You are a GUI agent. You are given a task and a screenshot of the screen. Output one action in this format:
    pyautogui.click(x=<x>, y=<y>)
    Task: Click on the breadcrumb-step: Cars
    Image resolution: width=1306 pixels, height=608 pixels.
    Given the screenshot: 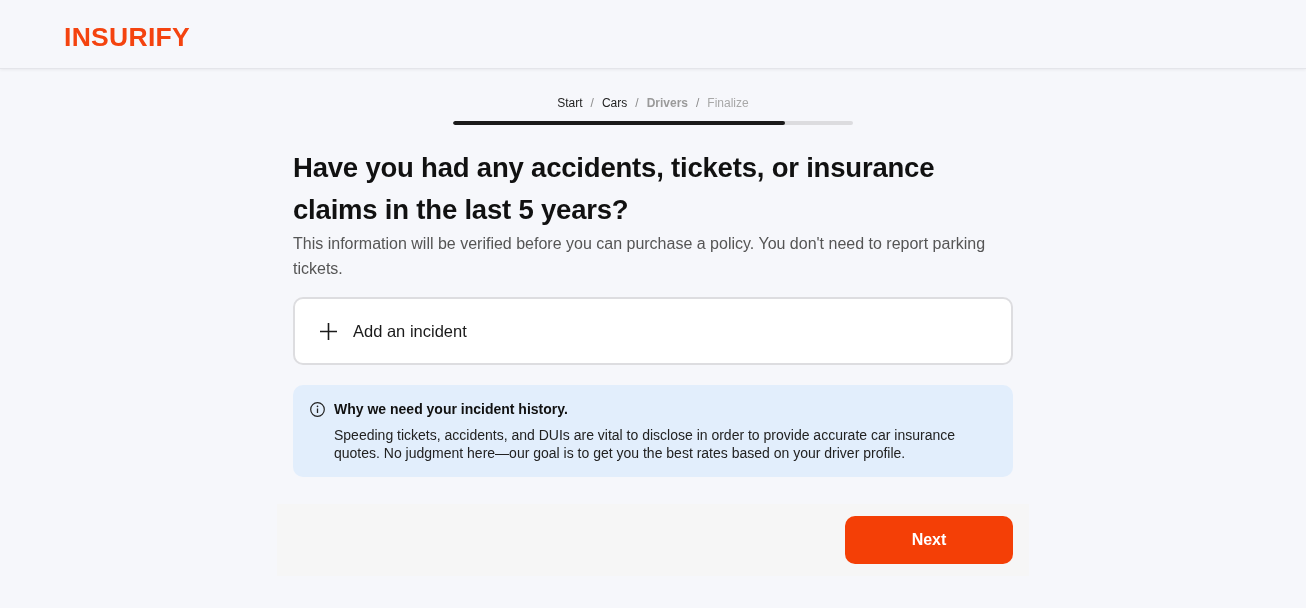 What is the action you would take?
    pyautogui.click(x=614, y=103)
    